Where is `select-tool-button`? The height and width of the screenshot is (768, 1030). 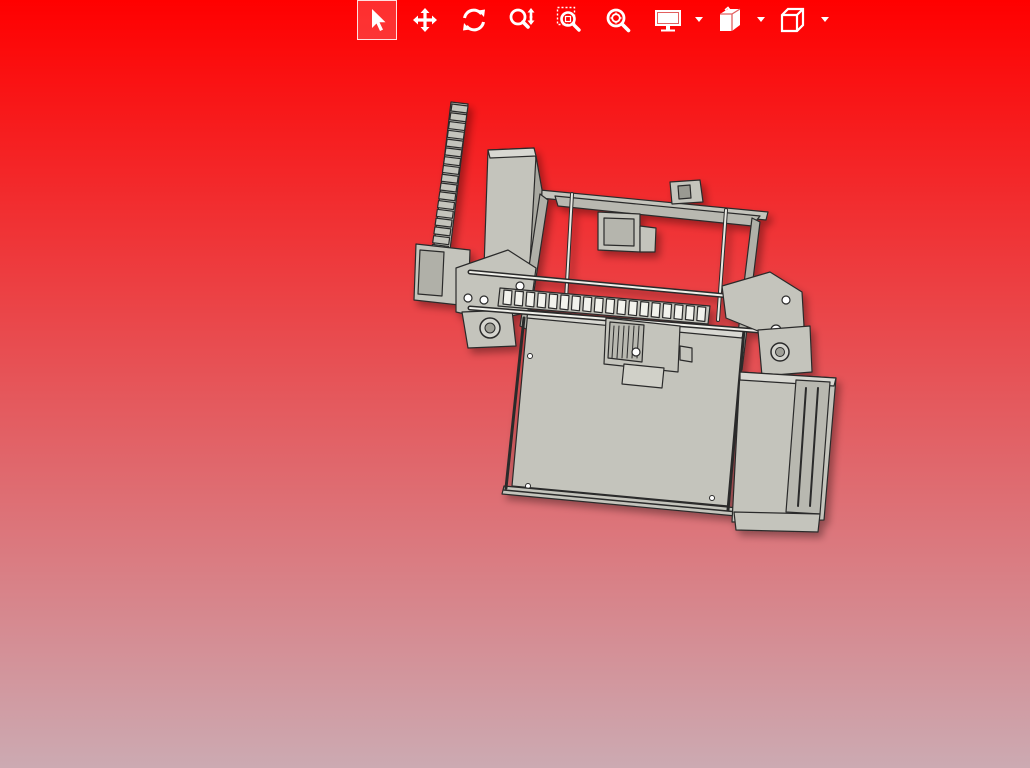 select-tool-button is located at coordinates (377, 20).